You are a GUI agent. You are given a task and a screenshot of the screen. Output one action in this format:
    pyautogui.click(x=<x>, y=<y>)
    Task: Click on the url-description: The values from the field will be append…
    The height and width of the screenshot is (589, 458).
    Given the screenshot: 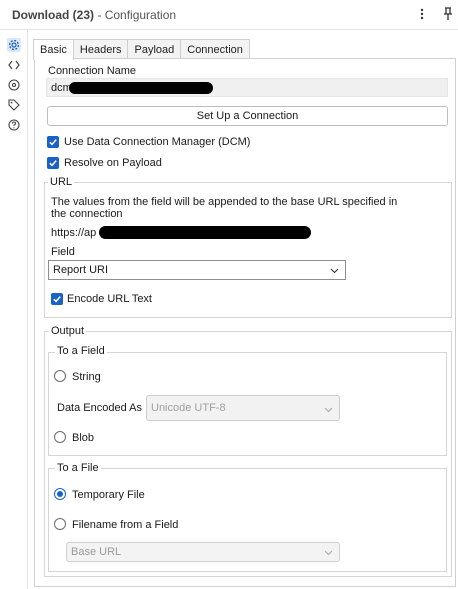 What is the action you would take?
    pyautogui.click(x=224, y=208)
    